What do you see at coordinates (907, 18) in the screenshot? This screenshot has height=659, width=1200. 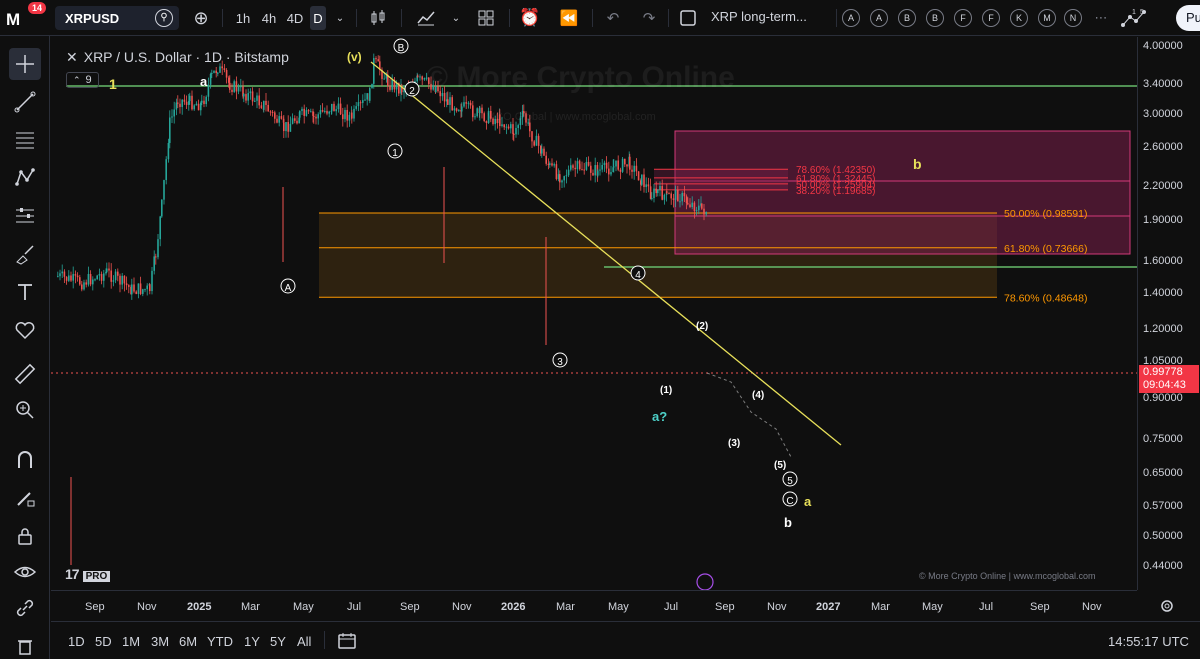 I see `indicator-chip-b1: B` at bounding box center [907, 18].